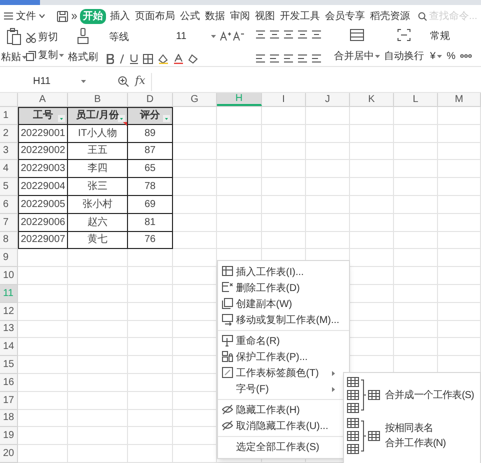 The width and height of the screenshot is (481, 463). Describe the element at coordinates (9, 151) in the screenshot. I see `row-header: 3` at that location.